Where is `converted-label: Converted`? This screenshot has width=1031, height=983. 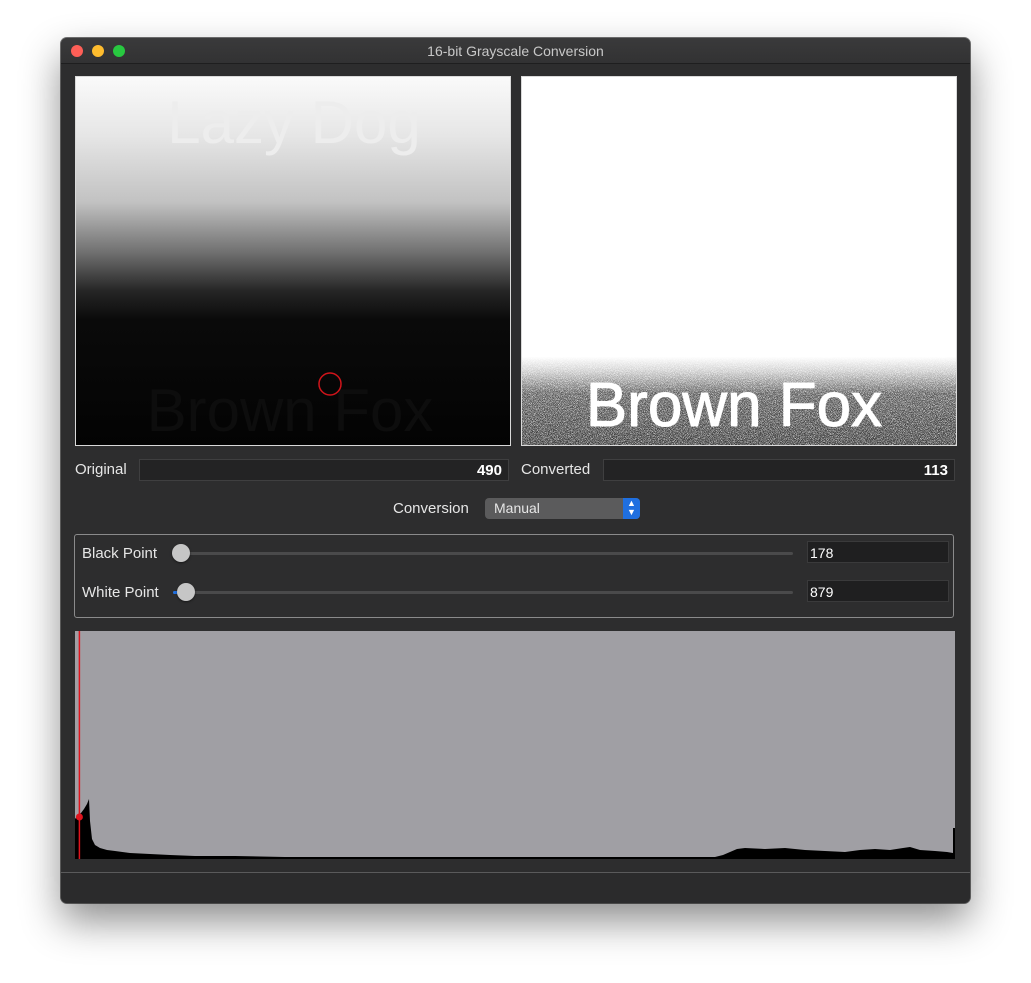
converted-label: Converted is located at coordinates (556, 469).